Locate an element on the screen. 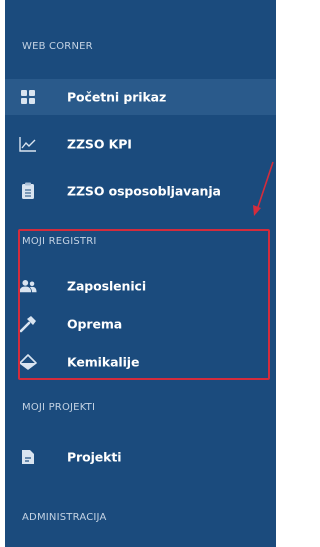 This screenshot has height=547, width=320. sidebar-item-zzso-osposobljavanja: ZZSO osposobljavanja is located at coordinates (140, 191).